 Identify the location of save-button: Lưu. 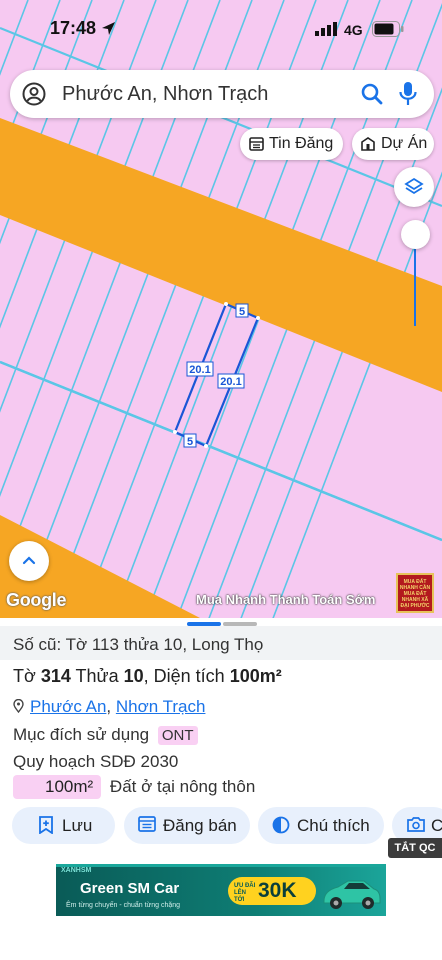
(63, 825).